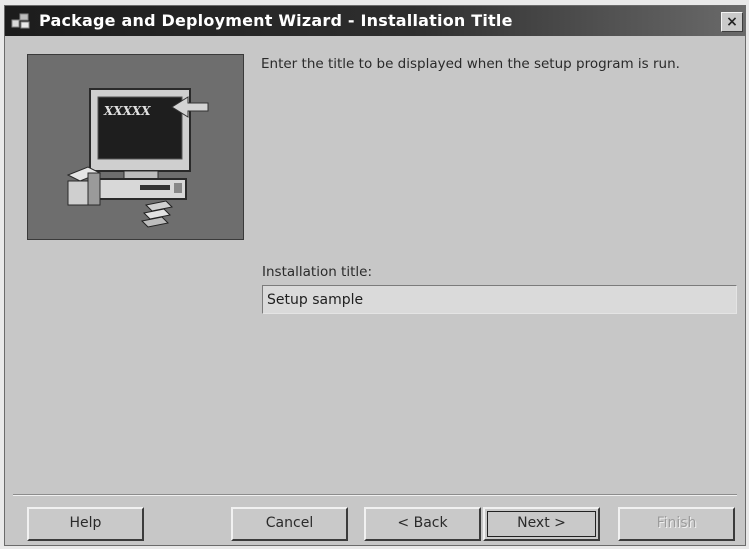 The height and width of the screenshot is (549, 749). Describe the element at coordinates (21, 21) in the screenshot. I see `app-icon` at that location.